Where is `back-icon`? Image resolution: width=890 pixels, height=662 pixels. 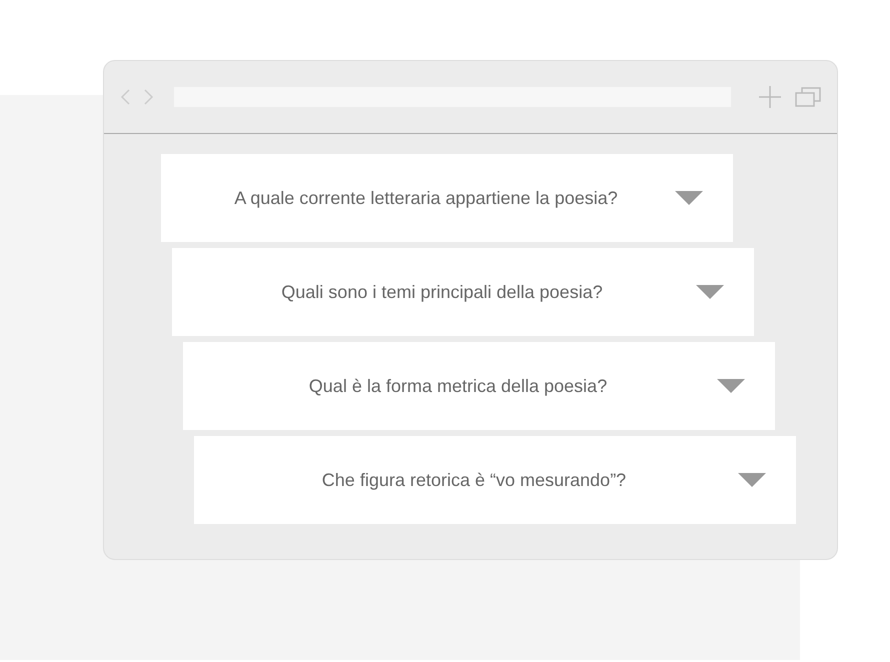
back-icon is located at coordinates (125, 97).